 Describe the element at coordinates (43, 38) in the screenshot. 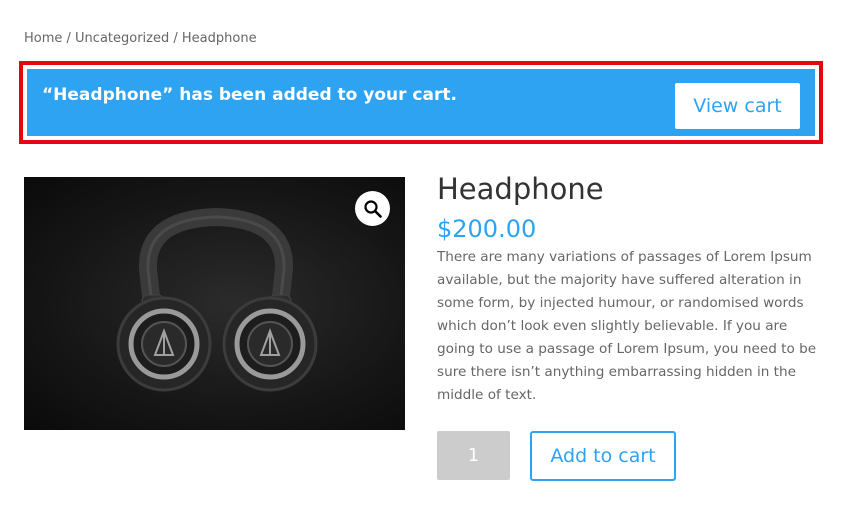

I see `breadcrumb-home: Home` at that location.